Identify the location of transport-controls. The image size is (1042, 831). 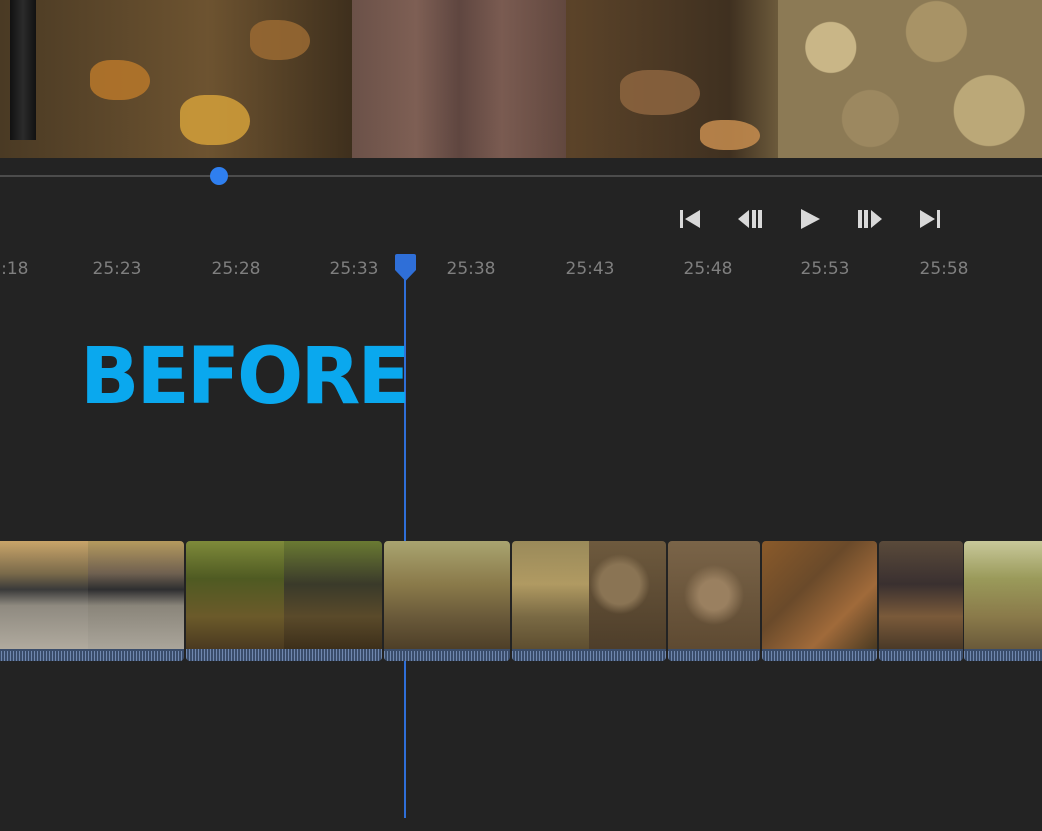
(810, 219).